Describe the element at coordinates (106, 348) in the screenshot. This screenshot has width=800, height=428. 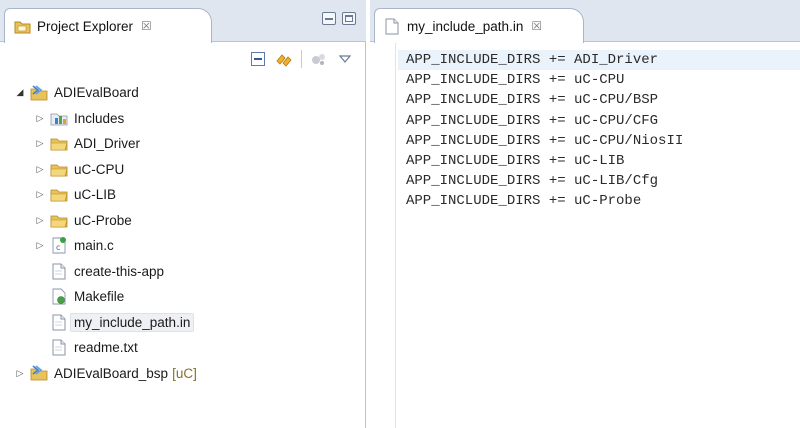
I see `tree-item-label: readme.txt` at that location.